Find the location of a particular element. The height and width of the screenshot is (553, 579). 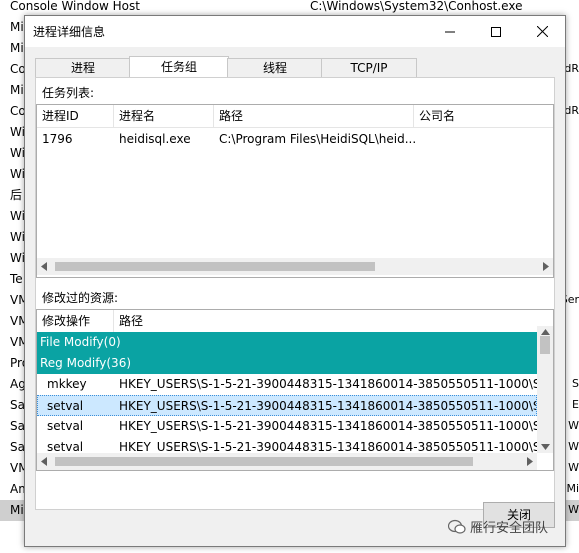

tab-label: 任务组 is located at coordinates (178, 67).